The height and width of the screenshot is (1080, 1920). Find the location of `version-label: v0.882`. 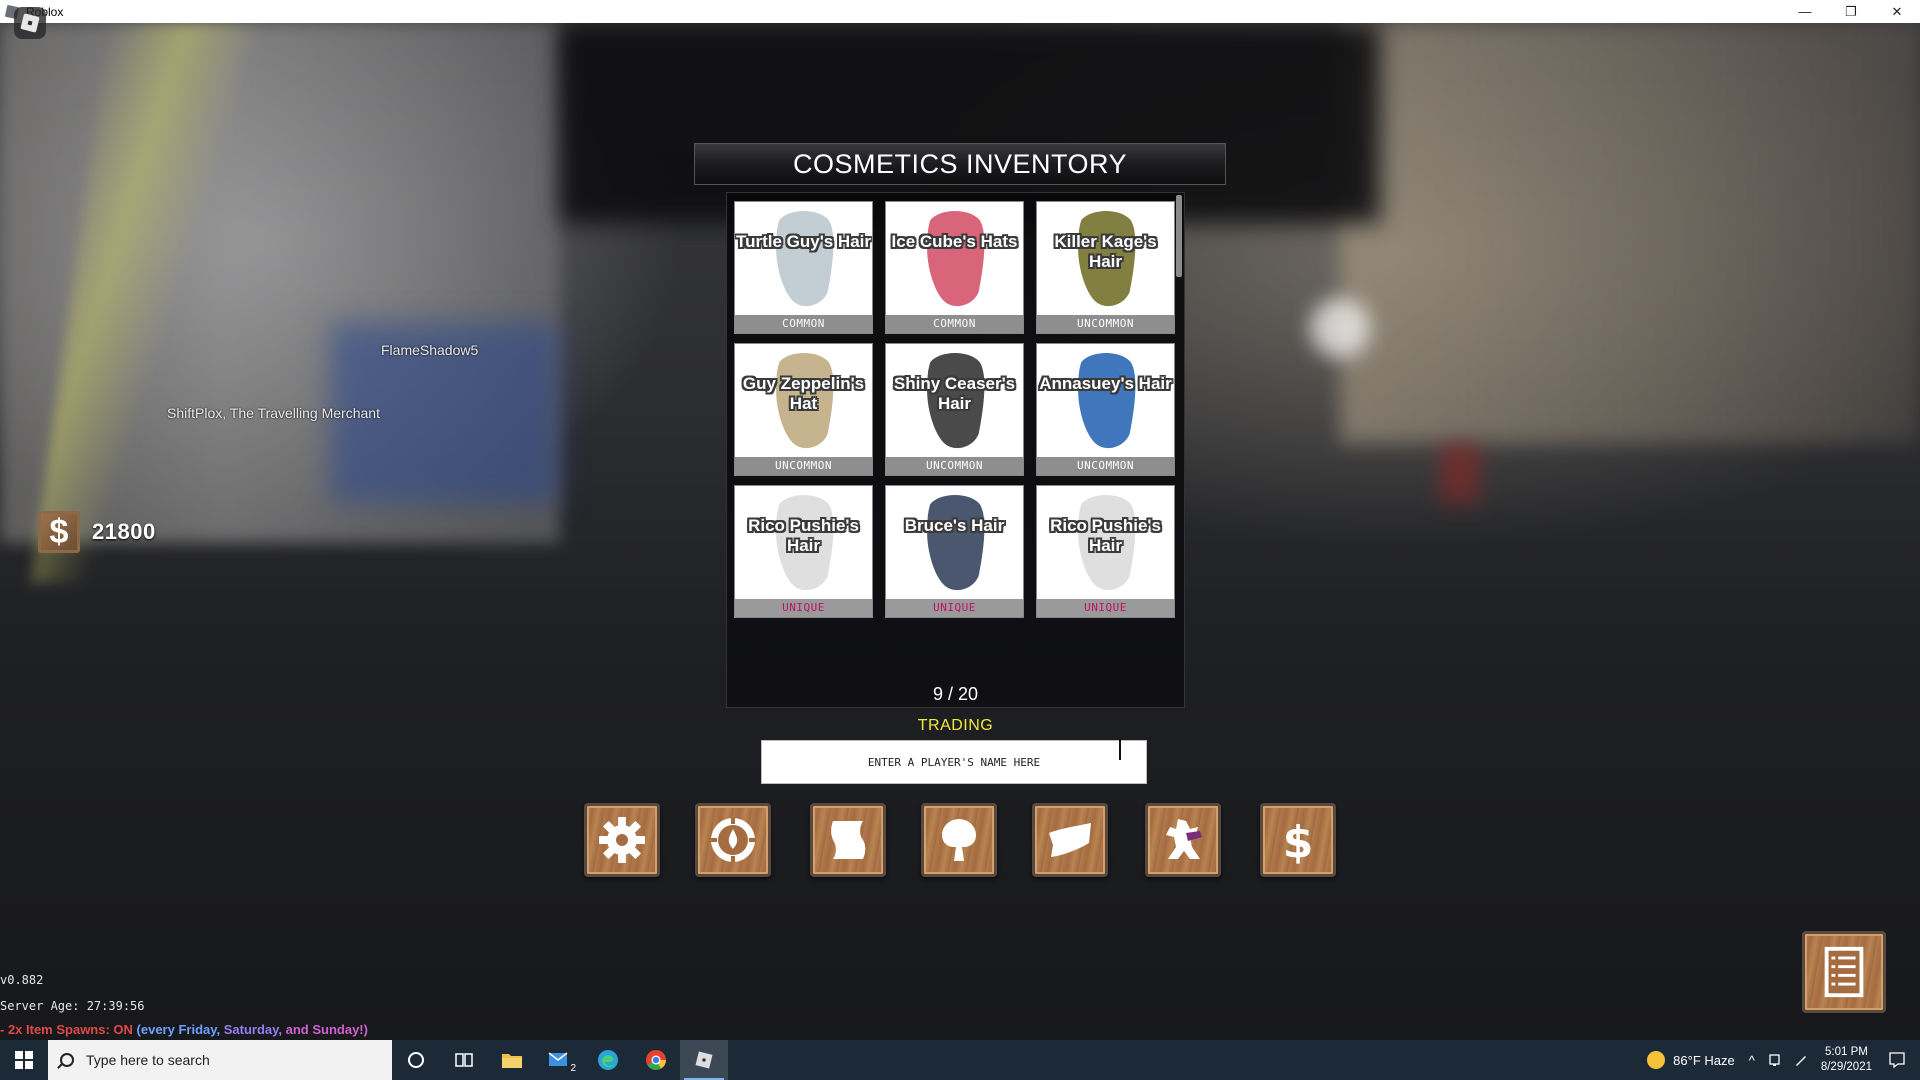

version-label: v0.882 is located at coordinates (22, 980).